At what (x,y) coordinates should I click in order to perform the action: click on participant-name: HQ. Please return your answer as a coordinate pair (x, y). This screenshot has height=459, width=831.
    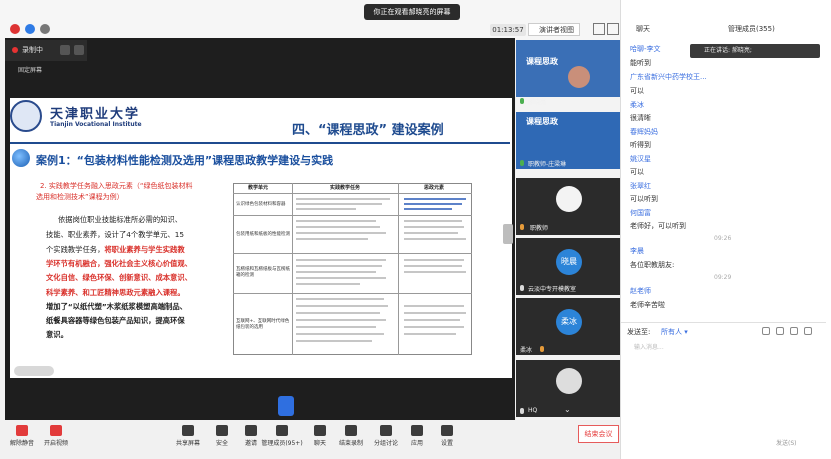
    Looking at the image, I should click on (533, 410).